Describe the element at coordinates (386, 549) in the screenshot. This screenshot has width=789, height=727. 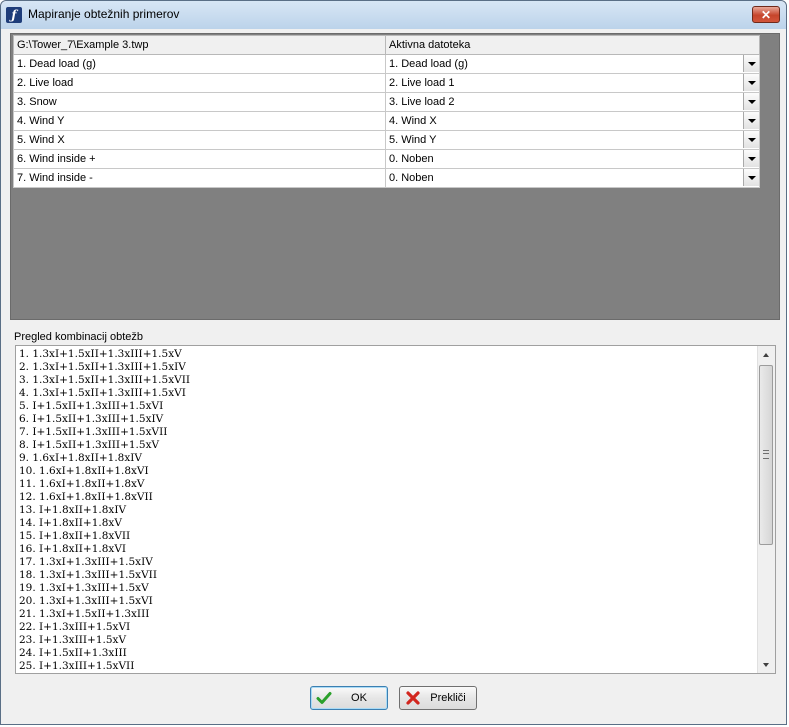
I see `list-item: 16. I+1.8xII+1.8xVI` at that location.